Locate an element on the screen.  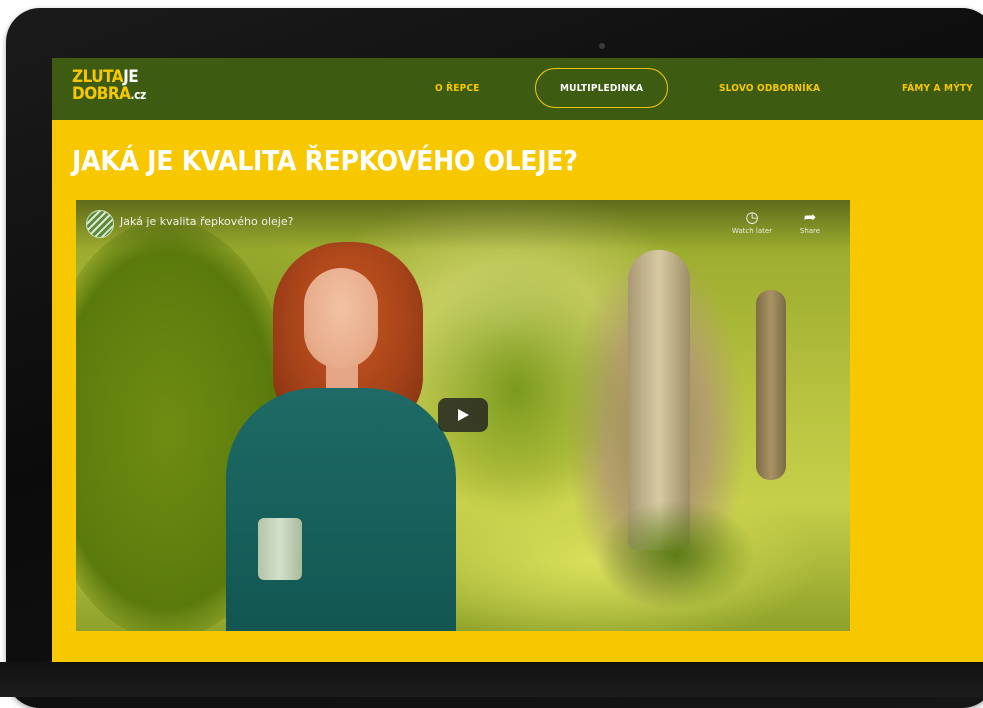
video-tree-trunk-far is located at coordinates (771, 385).